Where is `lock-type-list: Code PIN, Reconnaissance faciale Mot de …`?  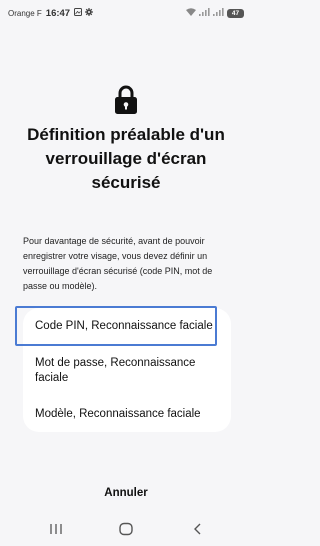 lock-type-list: Code PIN, Reconnaissance faciale Mot de … is located at coordinates (127, 370).